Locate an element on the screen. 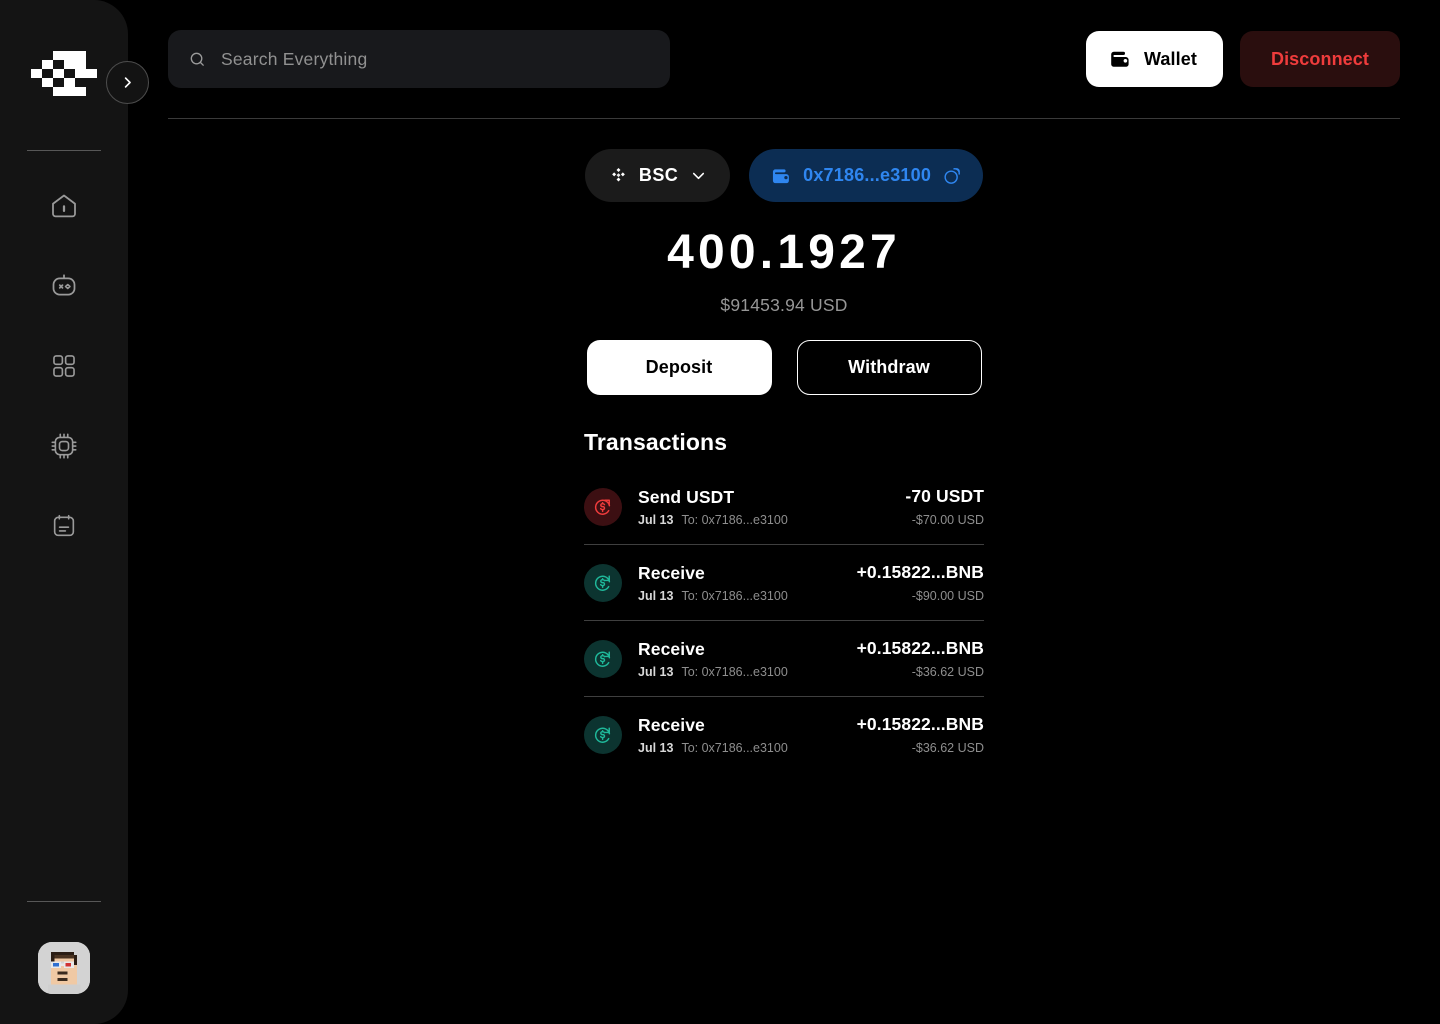 The image size is (1440, 1024). chip-icon is located at coordinates (64, 446).